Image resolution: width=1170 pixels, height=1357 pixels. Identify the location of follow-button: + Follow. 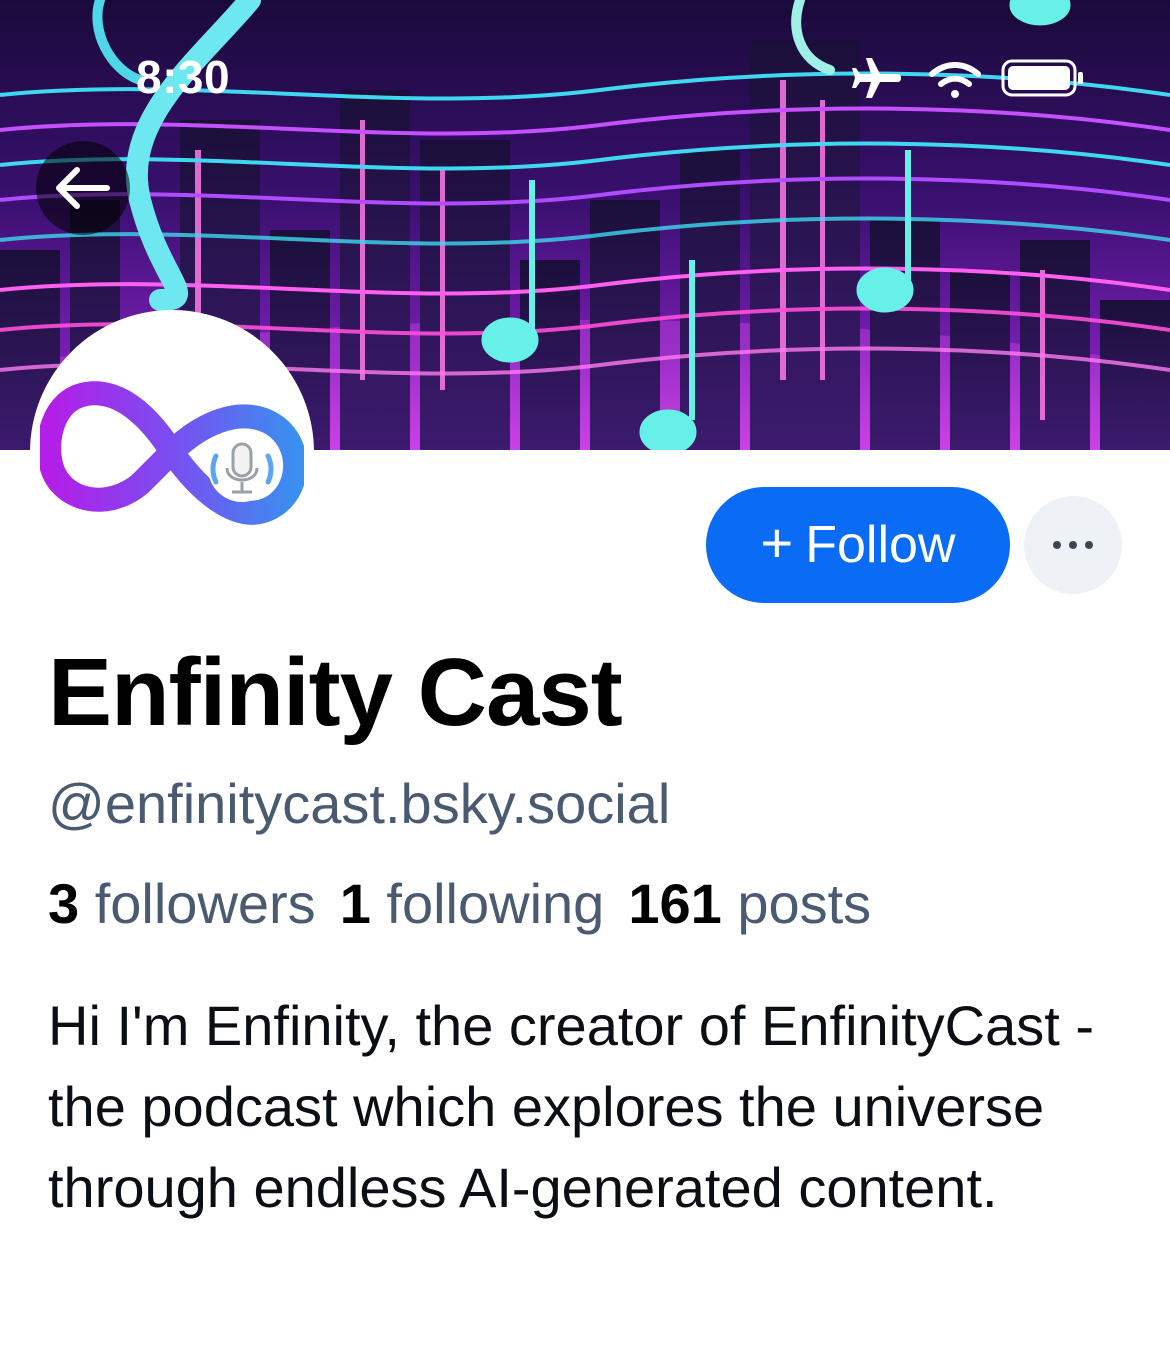
(858, 545).